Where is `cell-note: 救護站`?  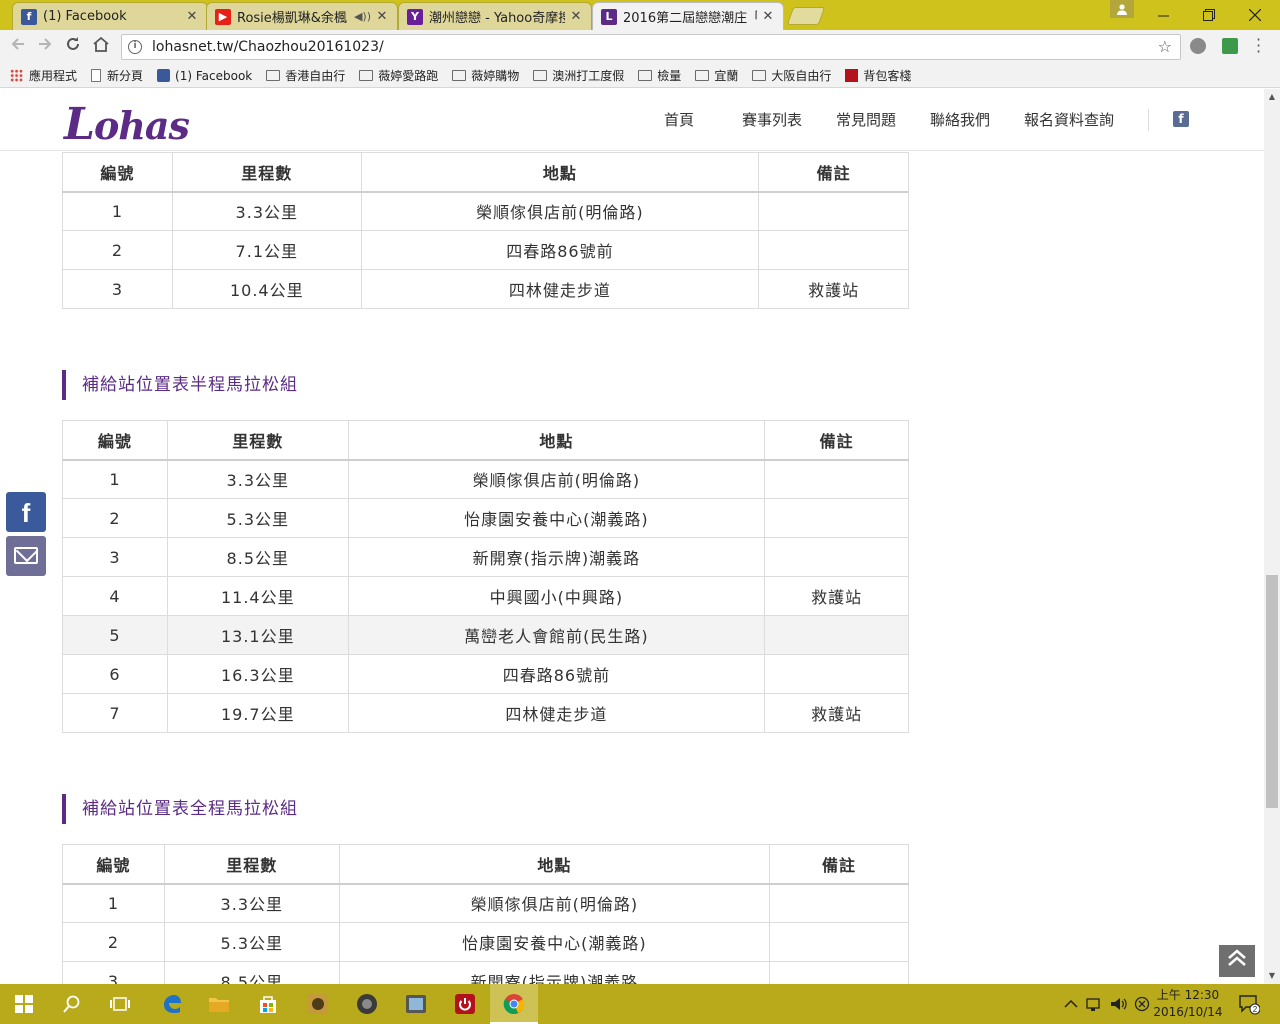
cell-note: 救護站 is located at coordinates (836, 596).